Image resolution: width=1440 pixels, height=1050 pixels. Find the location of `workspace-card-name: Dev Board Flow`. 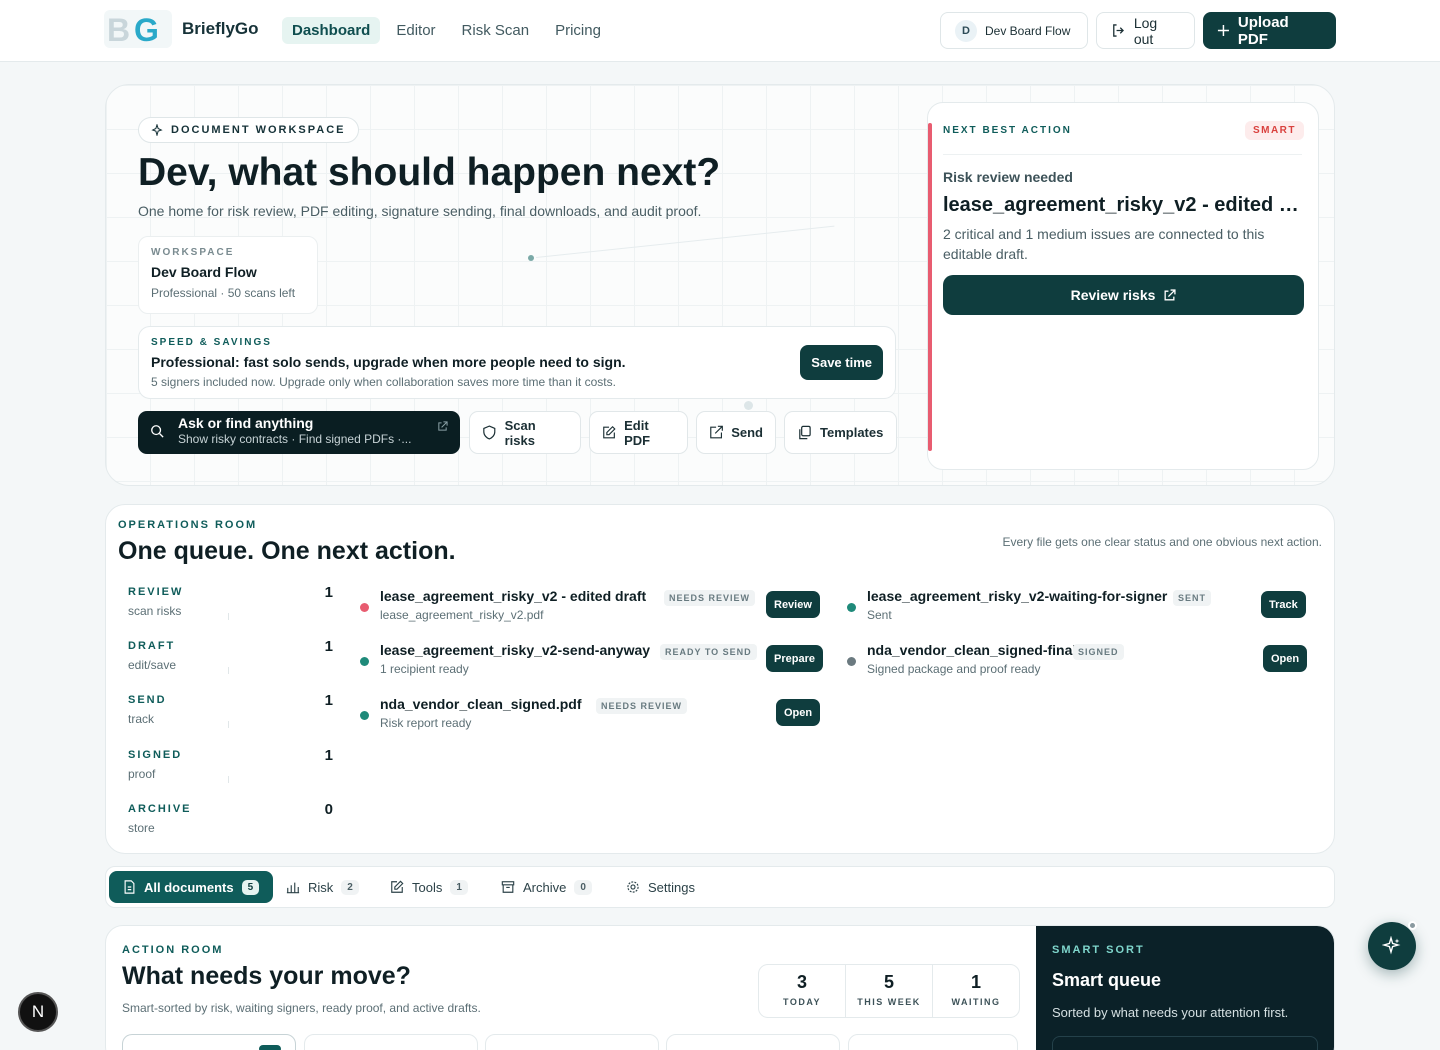

workspace-card-name: Dev Board Flow is located at coordinates (204, 272).